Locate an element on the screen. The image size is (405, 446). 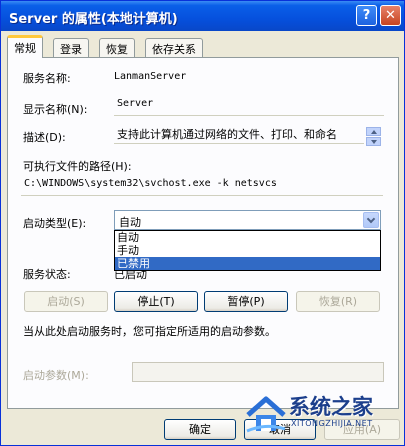
title-bar: Server 的属性(本地计算机) ? ✕ is located at coordinates (202, 16).